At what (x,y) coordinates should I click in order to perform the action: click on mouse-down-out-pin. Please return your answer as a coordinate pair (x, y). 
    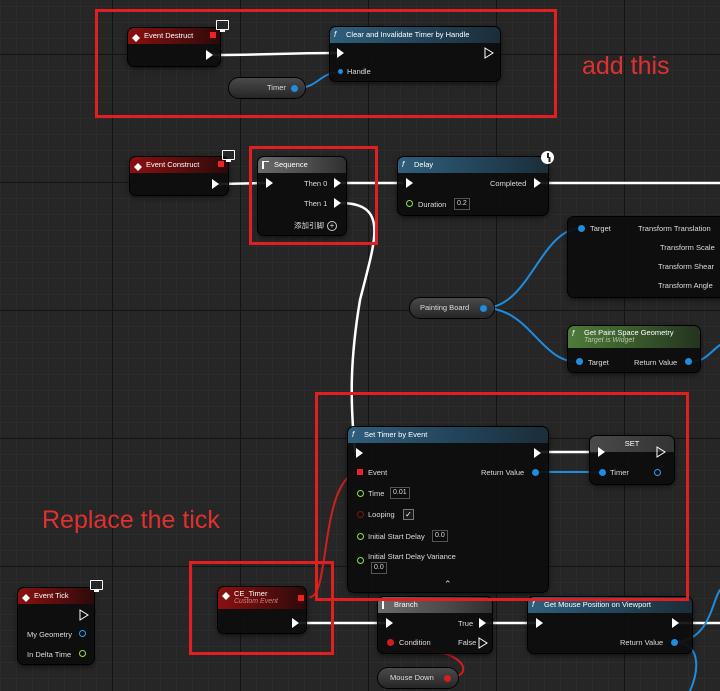
    Looking at the image, I should click on (447, 678).